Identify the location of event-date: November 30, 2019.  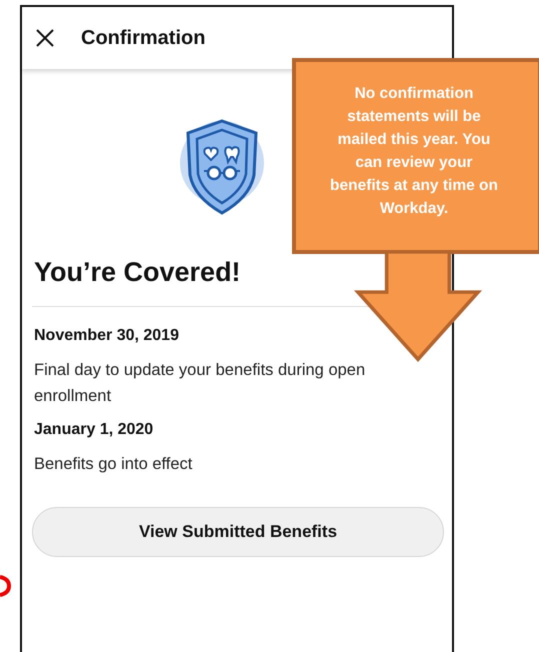
(107, 336).